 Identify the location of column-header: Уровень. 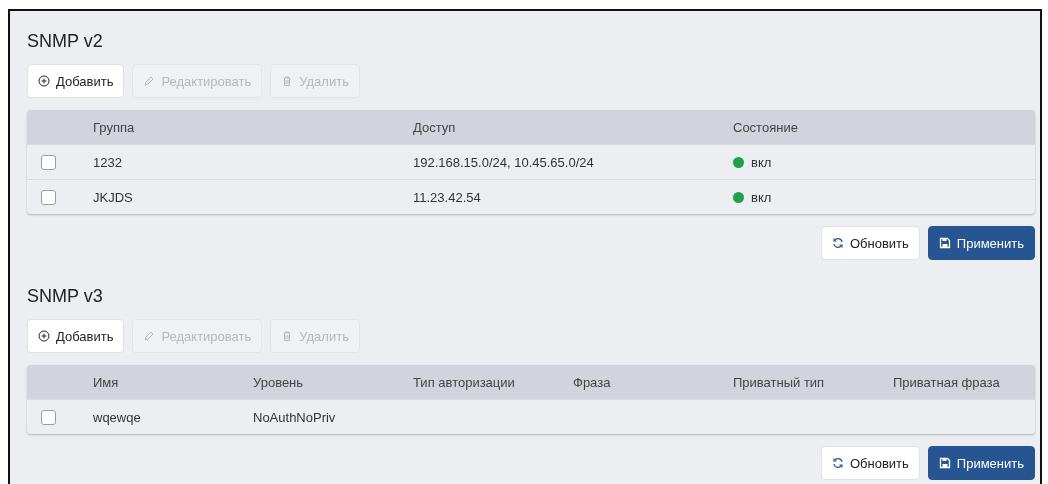
(279, 382).